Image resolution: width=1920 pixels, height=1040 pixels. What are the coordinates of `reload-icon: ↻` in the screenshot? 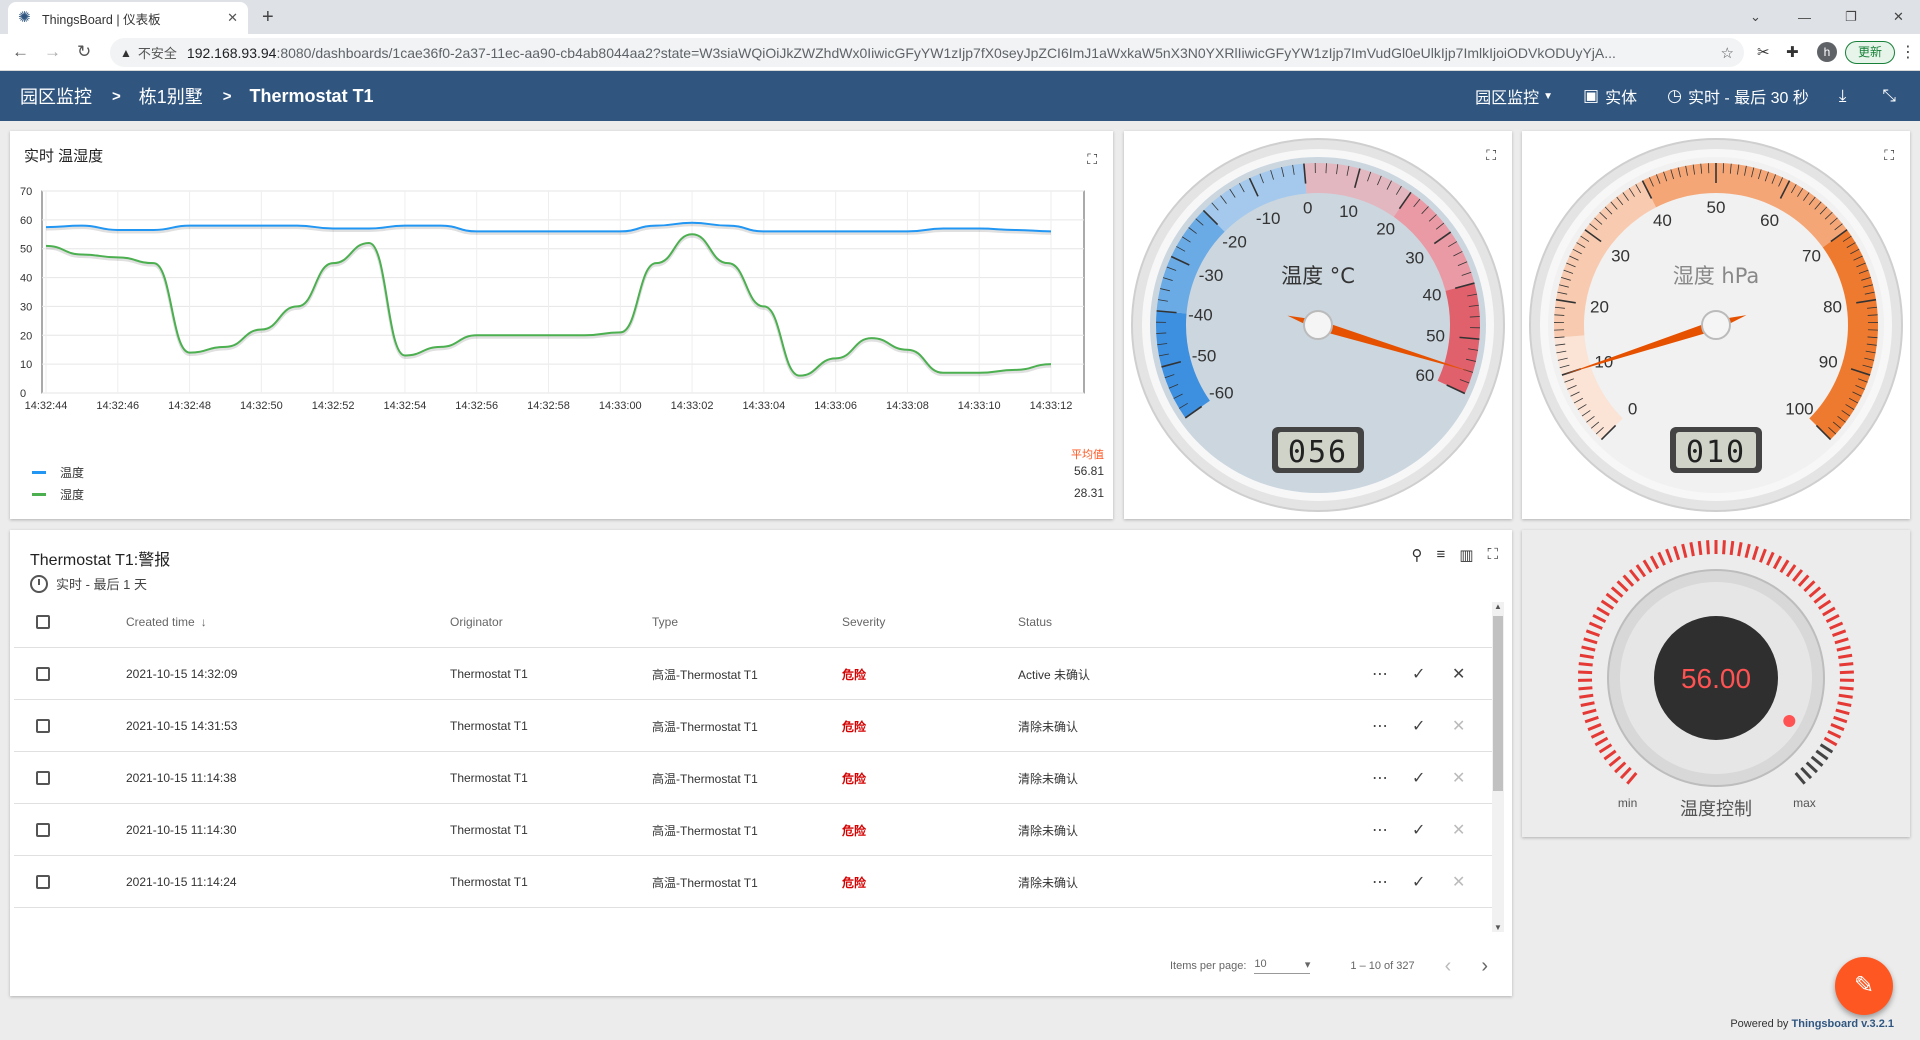 It's located at (84, 52).